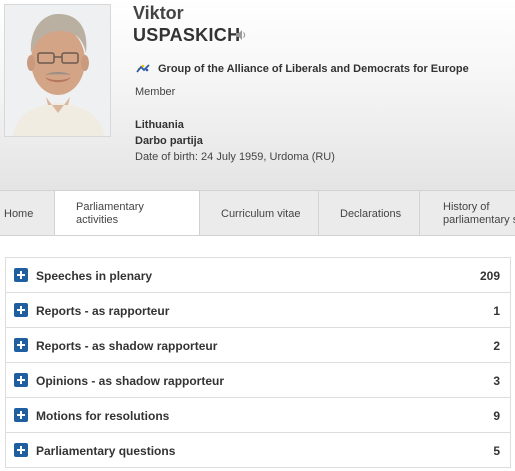 The image size is (515, 471). Describe the element at coordinates (466, 207) in the screenshot. I see `tab-label-line1: History of` at that location.